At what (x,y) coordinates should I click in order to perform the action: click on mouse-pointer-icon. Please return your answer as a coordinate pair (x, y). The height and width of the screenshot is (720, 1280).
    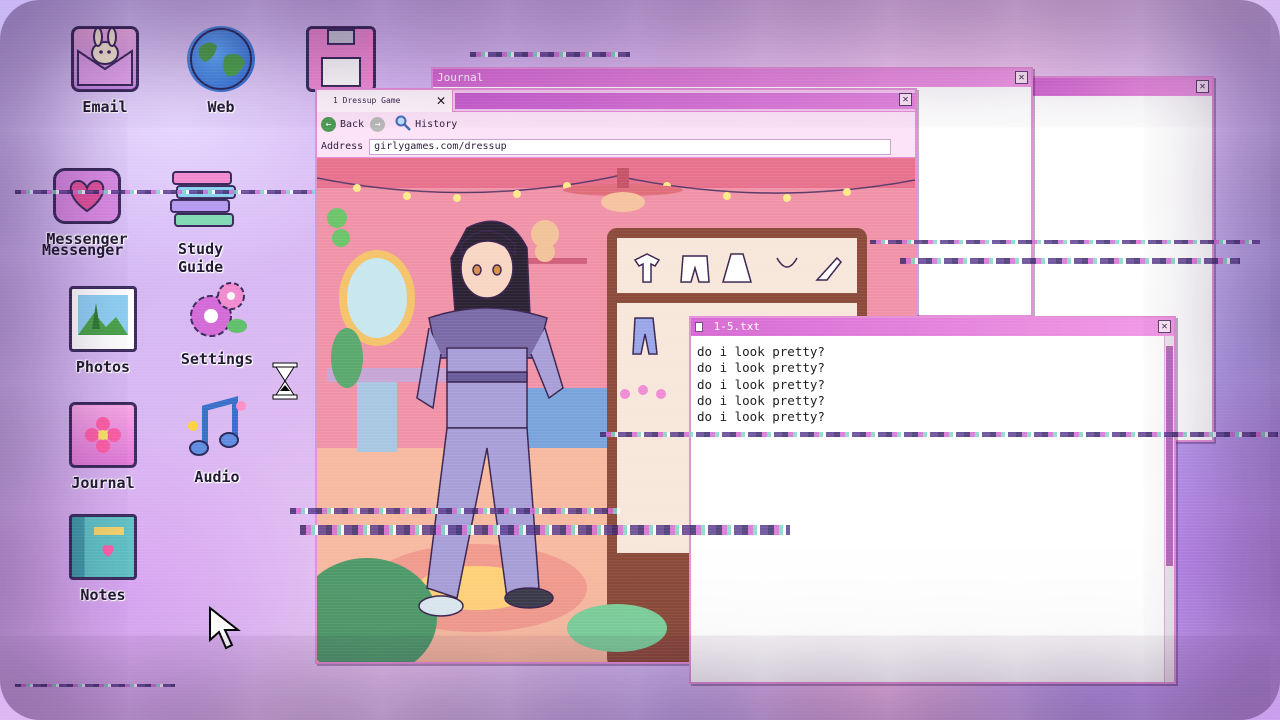
    Looking at the image, I should click on (228, 627).